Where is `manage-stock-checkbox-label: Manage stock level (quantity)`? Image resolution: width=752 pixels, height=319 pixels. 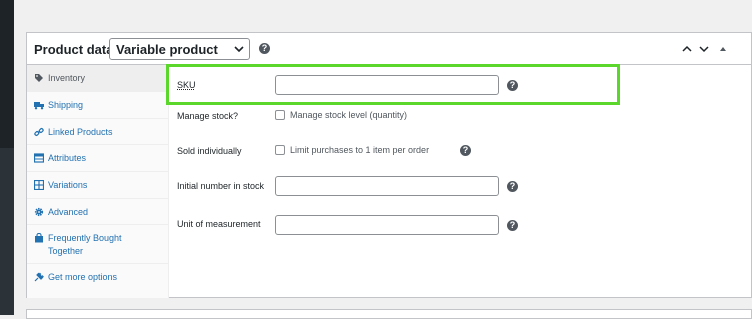 manage-stock-checkbox-label: Manage stock level (quantity) is located at coordinates (349, 115).